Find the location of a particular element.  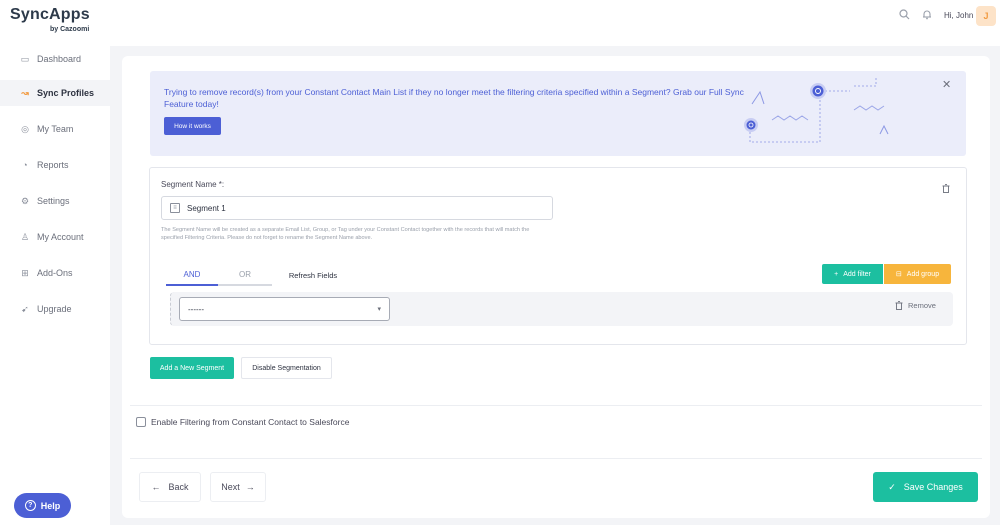

check-icon: ✓ is located at coordinates (892, 486).